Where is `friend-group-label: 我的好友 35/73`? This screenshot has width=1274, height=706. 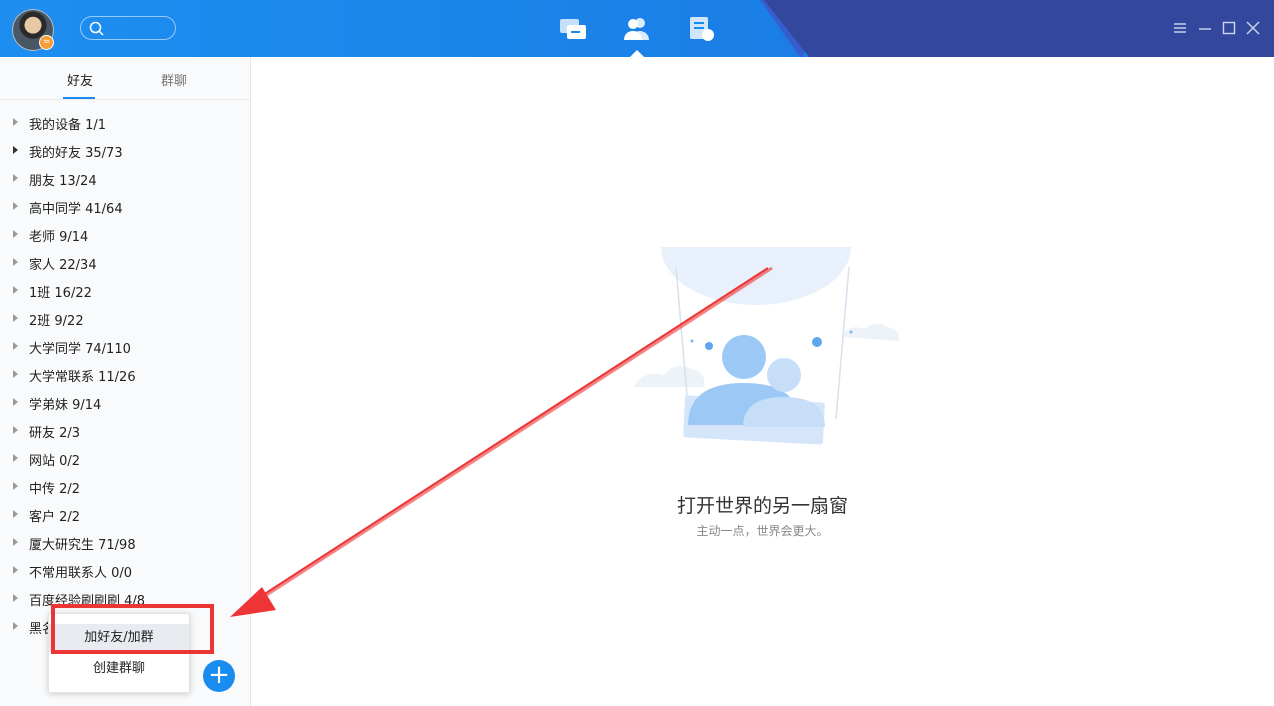
friend-group-label: 我的好友 35/73 is located at coordinates (76, 153).